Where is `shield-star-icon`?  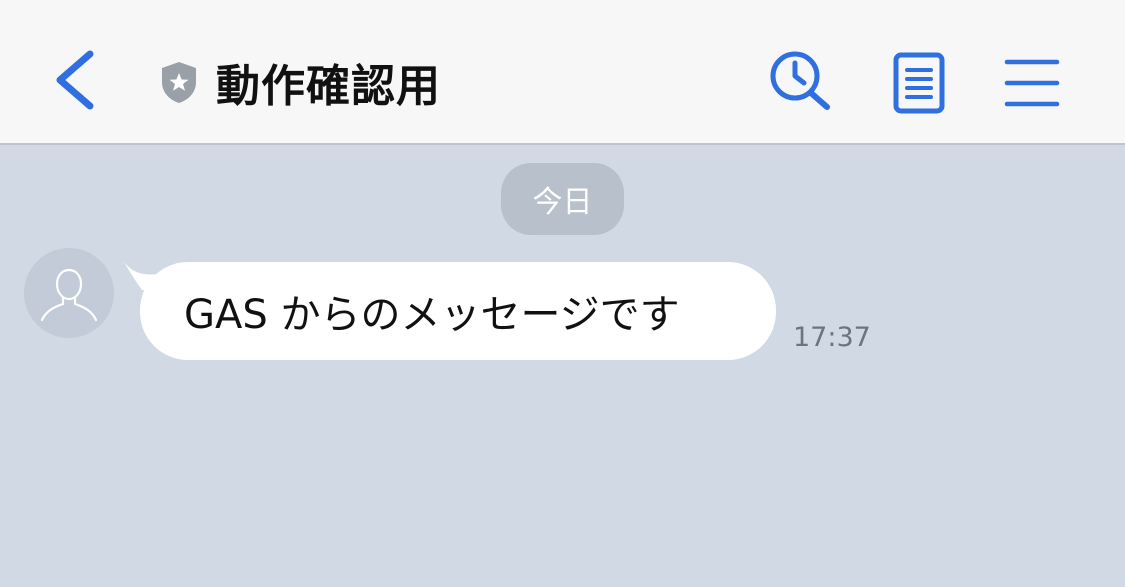
shield-star-icon is located at coordinates (179, 82).